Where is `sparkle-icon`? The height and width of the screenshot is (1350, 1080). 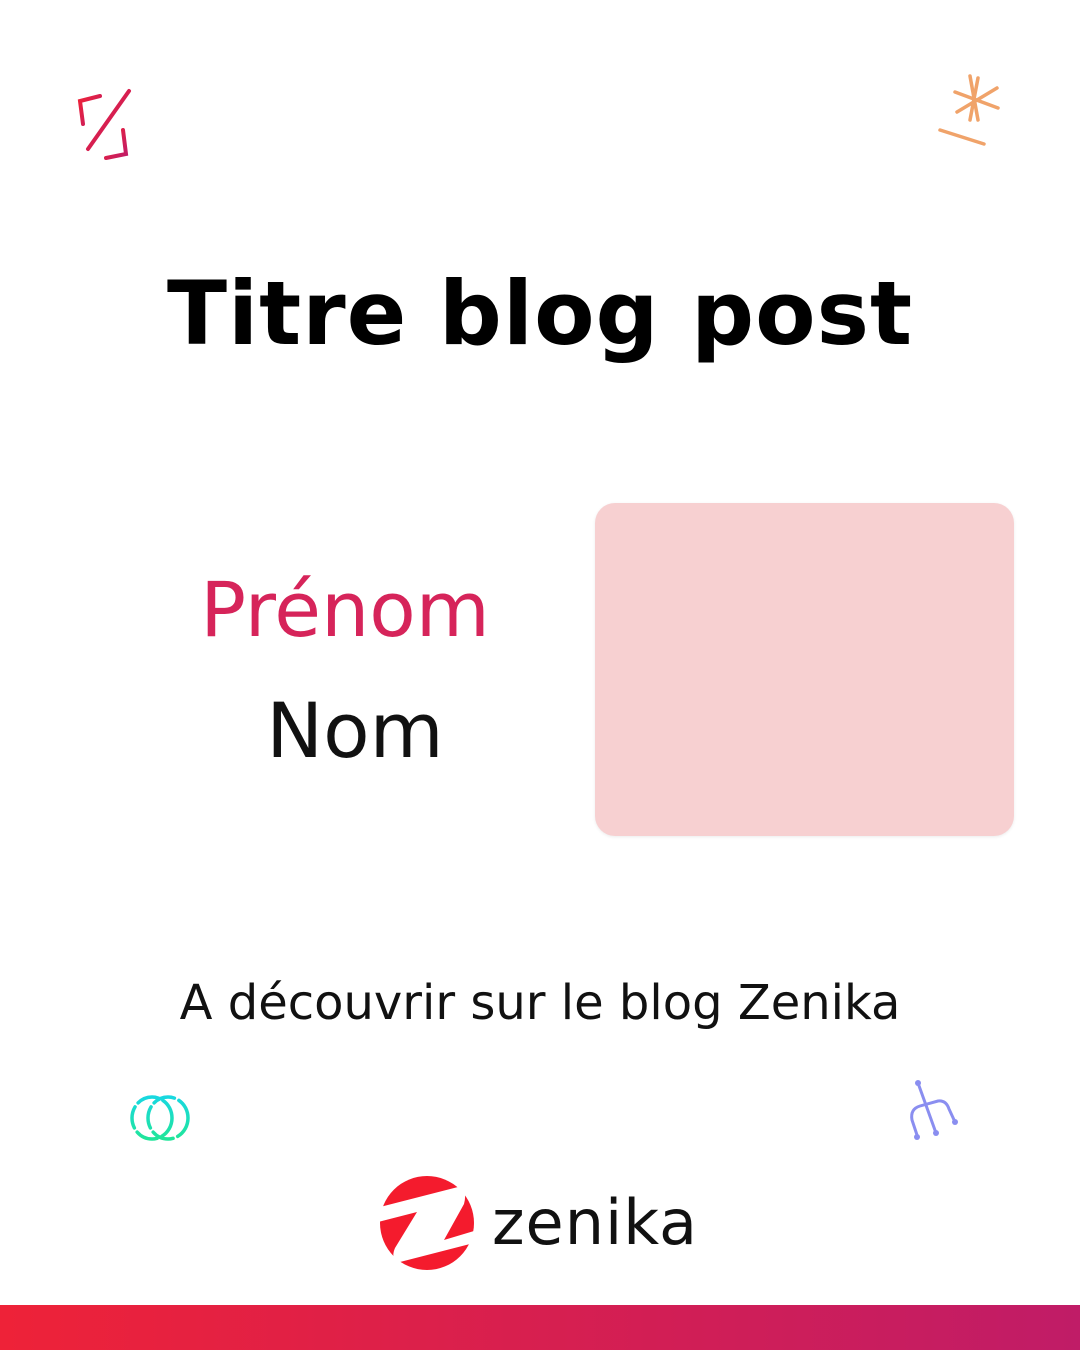 sparkle-icon is located at coordinates (969, 110).